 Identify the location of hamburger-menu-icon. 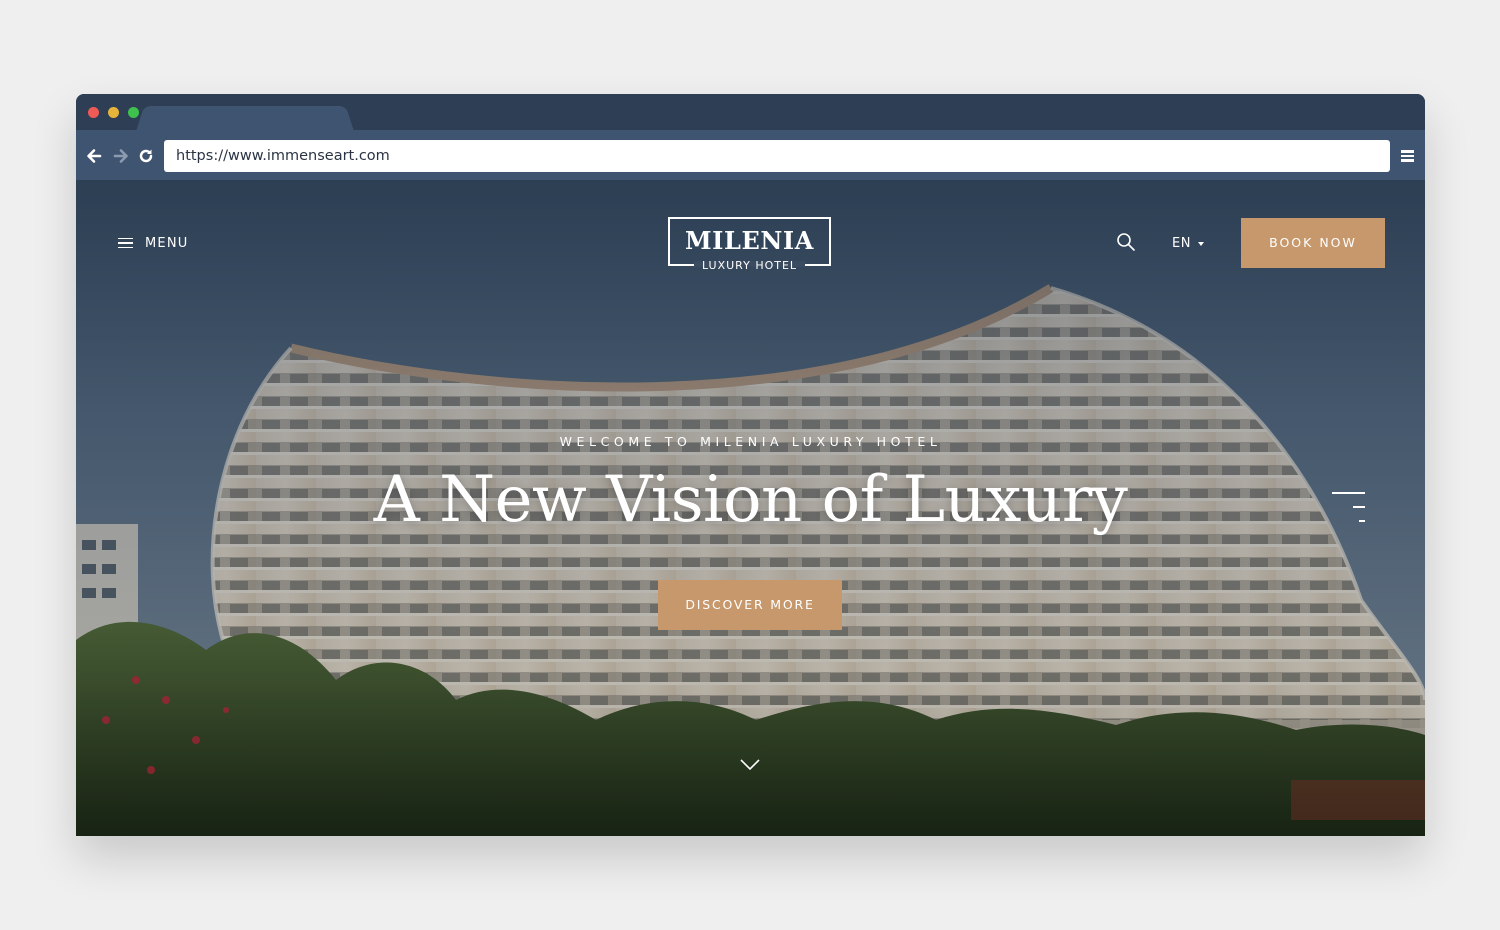
(1407, 156).